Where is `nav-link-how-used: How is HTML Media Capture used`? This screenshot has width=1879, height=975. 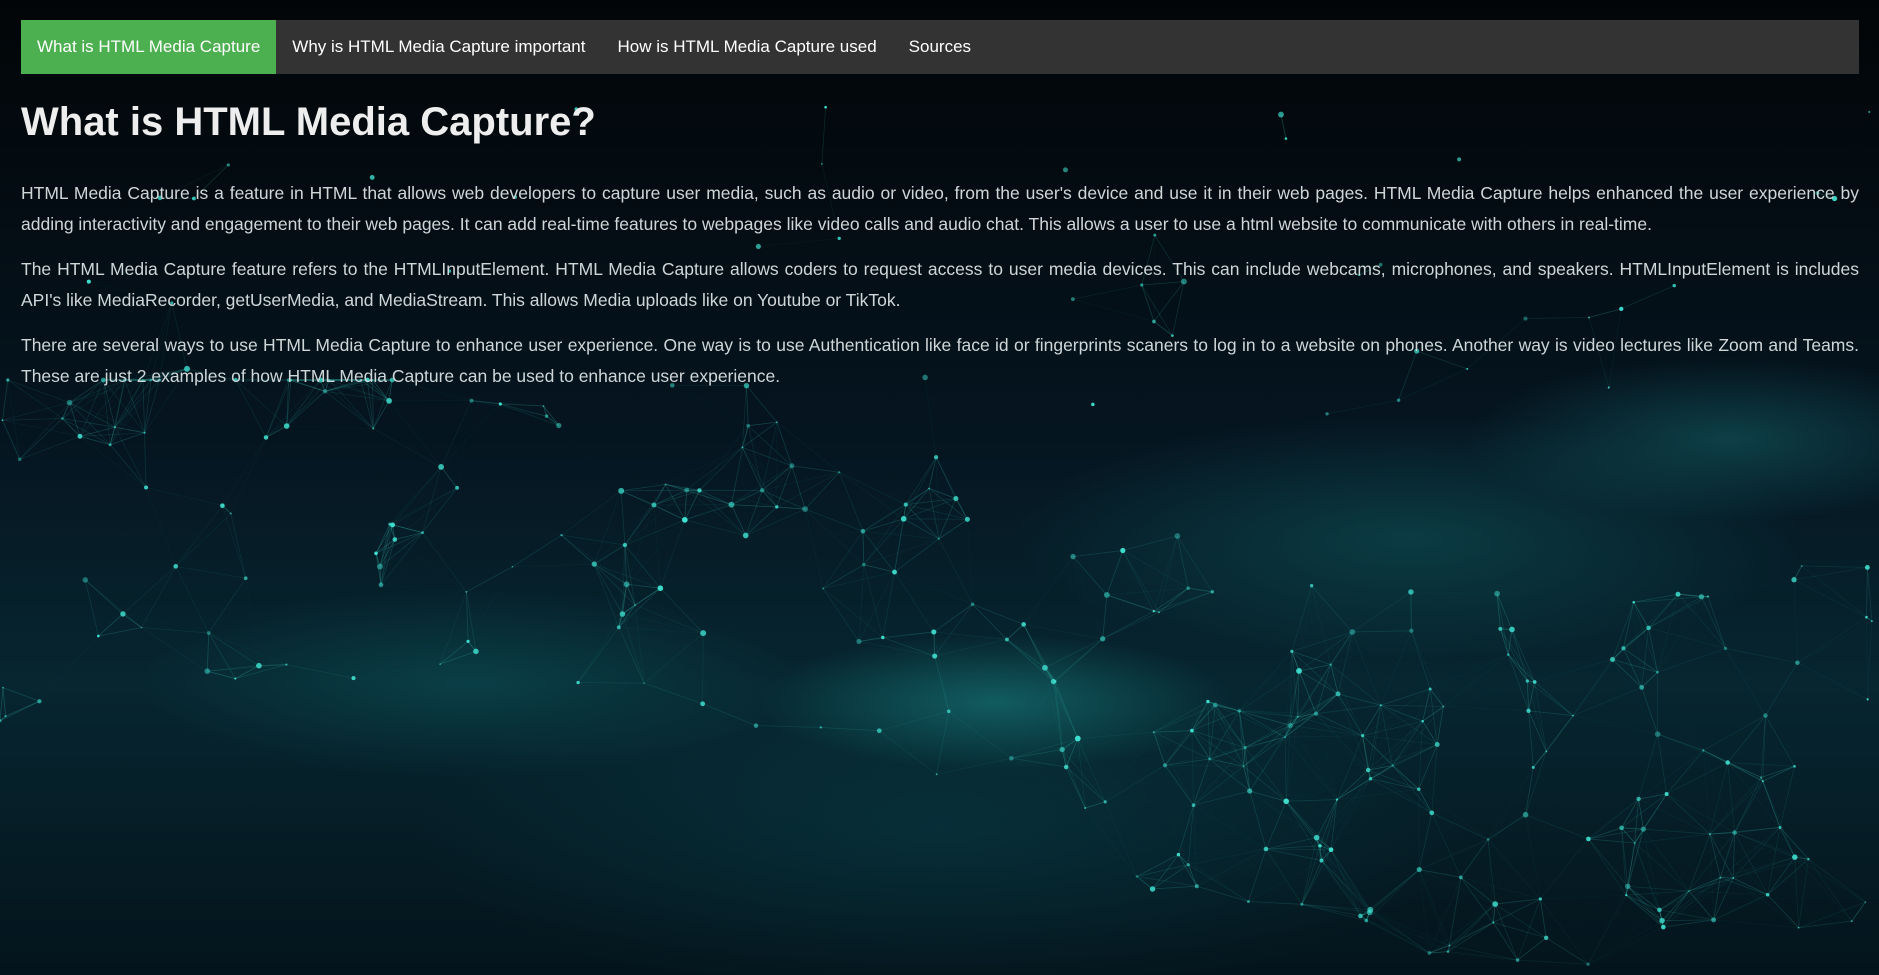 nav-link-how-used: How is HTML Media Capture used is located at coordinates (746, 47).